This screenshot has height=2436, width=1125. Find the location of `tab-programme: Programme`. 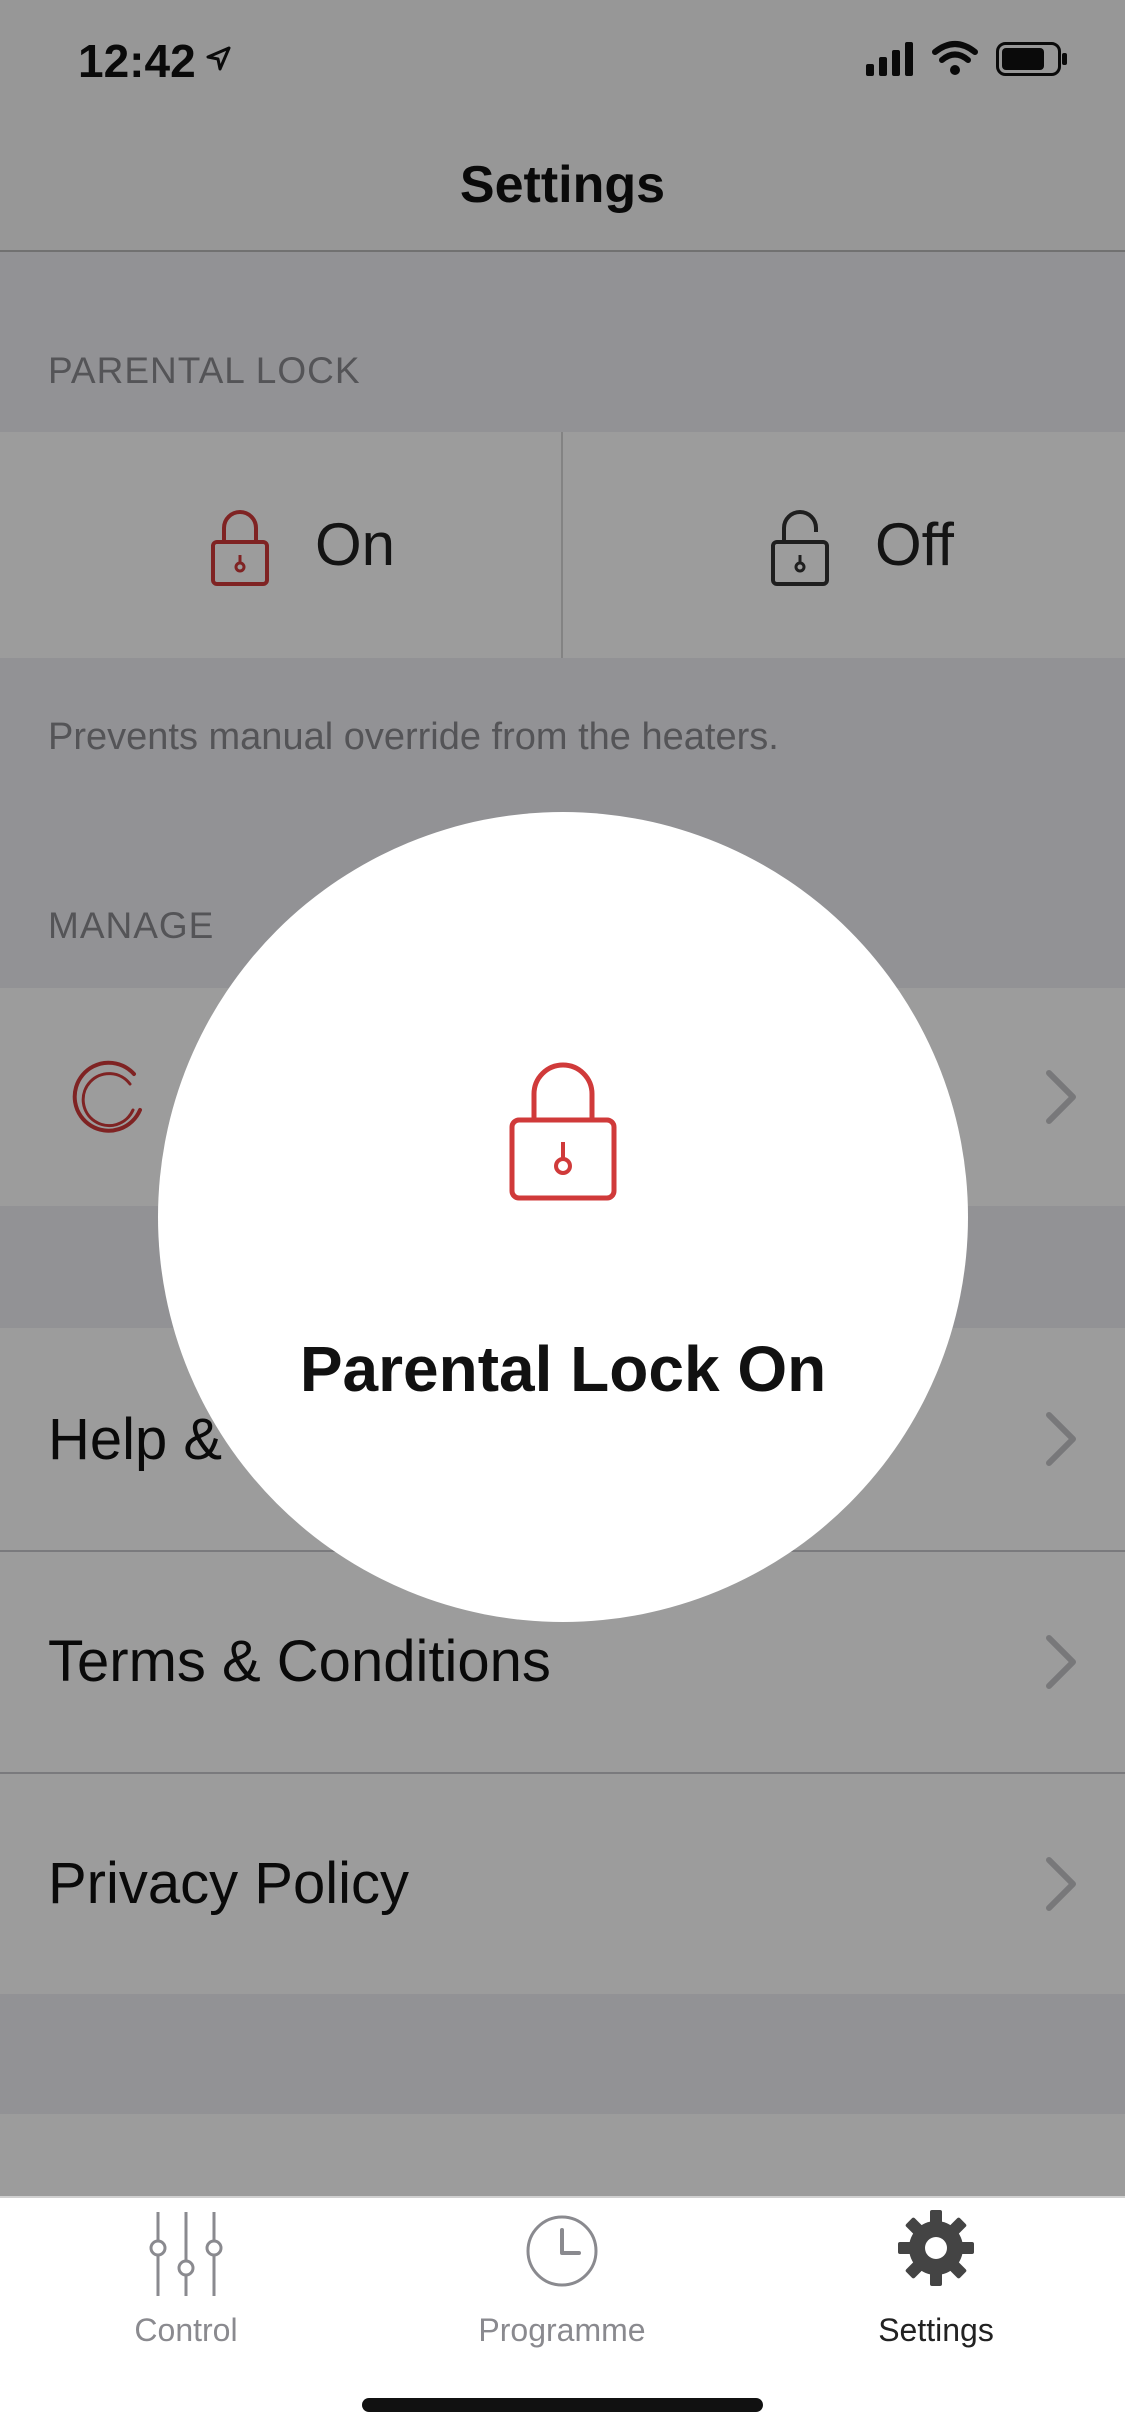

tab-programme: Programme is located at coordinates (562, 2283).